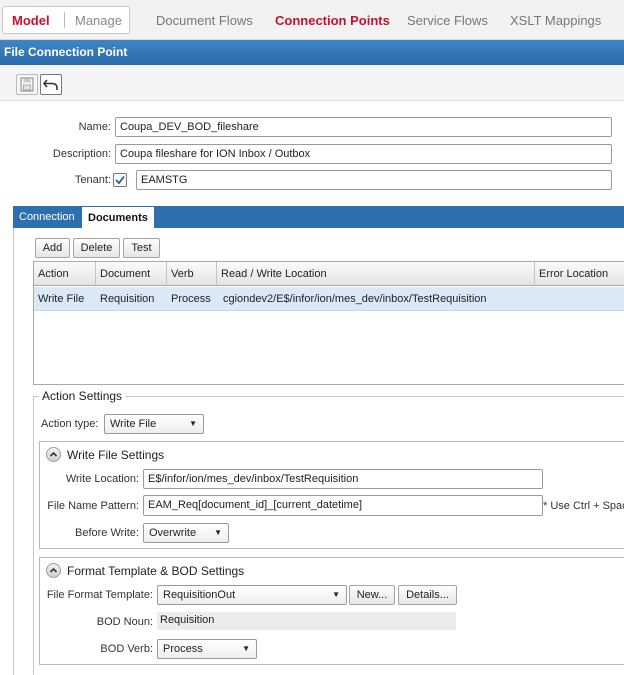 This screenshot has width=624, height=675. I want to click on before-write-select: Overwrite ▼, so click(186, 533).